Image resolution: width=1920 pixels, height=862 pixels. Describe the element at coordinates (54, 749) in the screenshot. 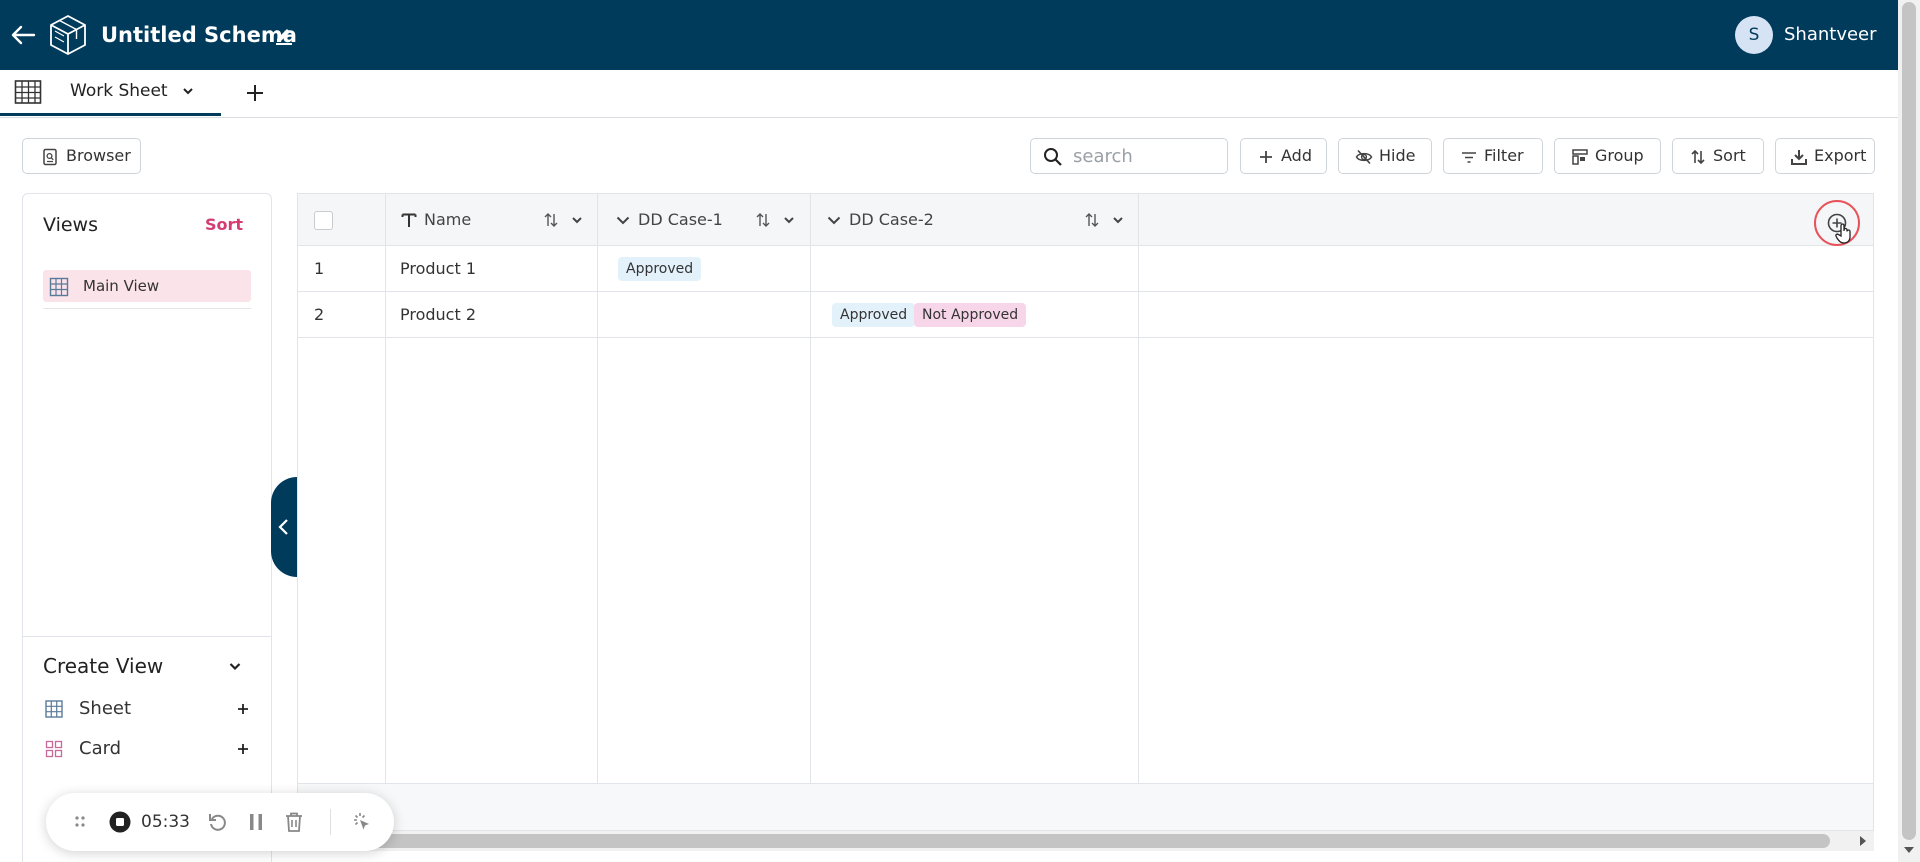

I see `card-grid-icon` at that location.